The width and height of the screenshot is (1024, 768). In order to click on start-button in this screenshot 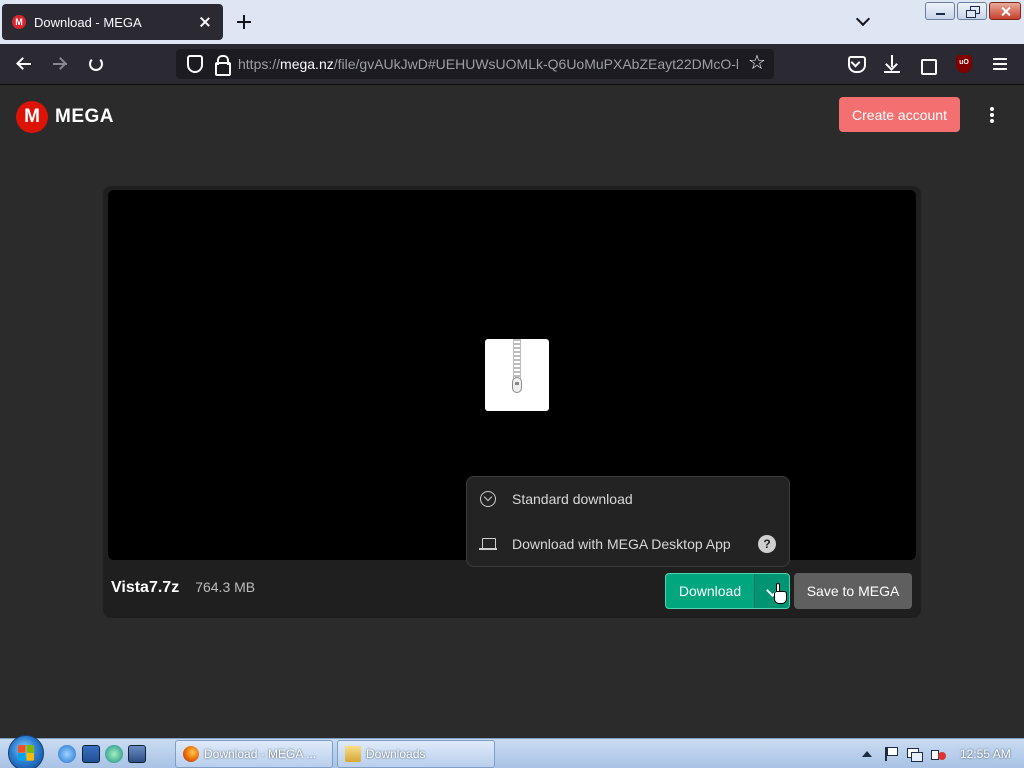, I will do `click(26, 751)`.